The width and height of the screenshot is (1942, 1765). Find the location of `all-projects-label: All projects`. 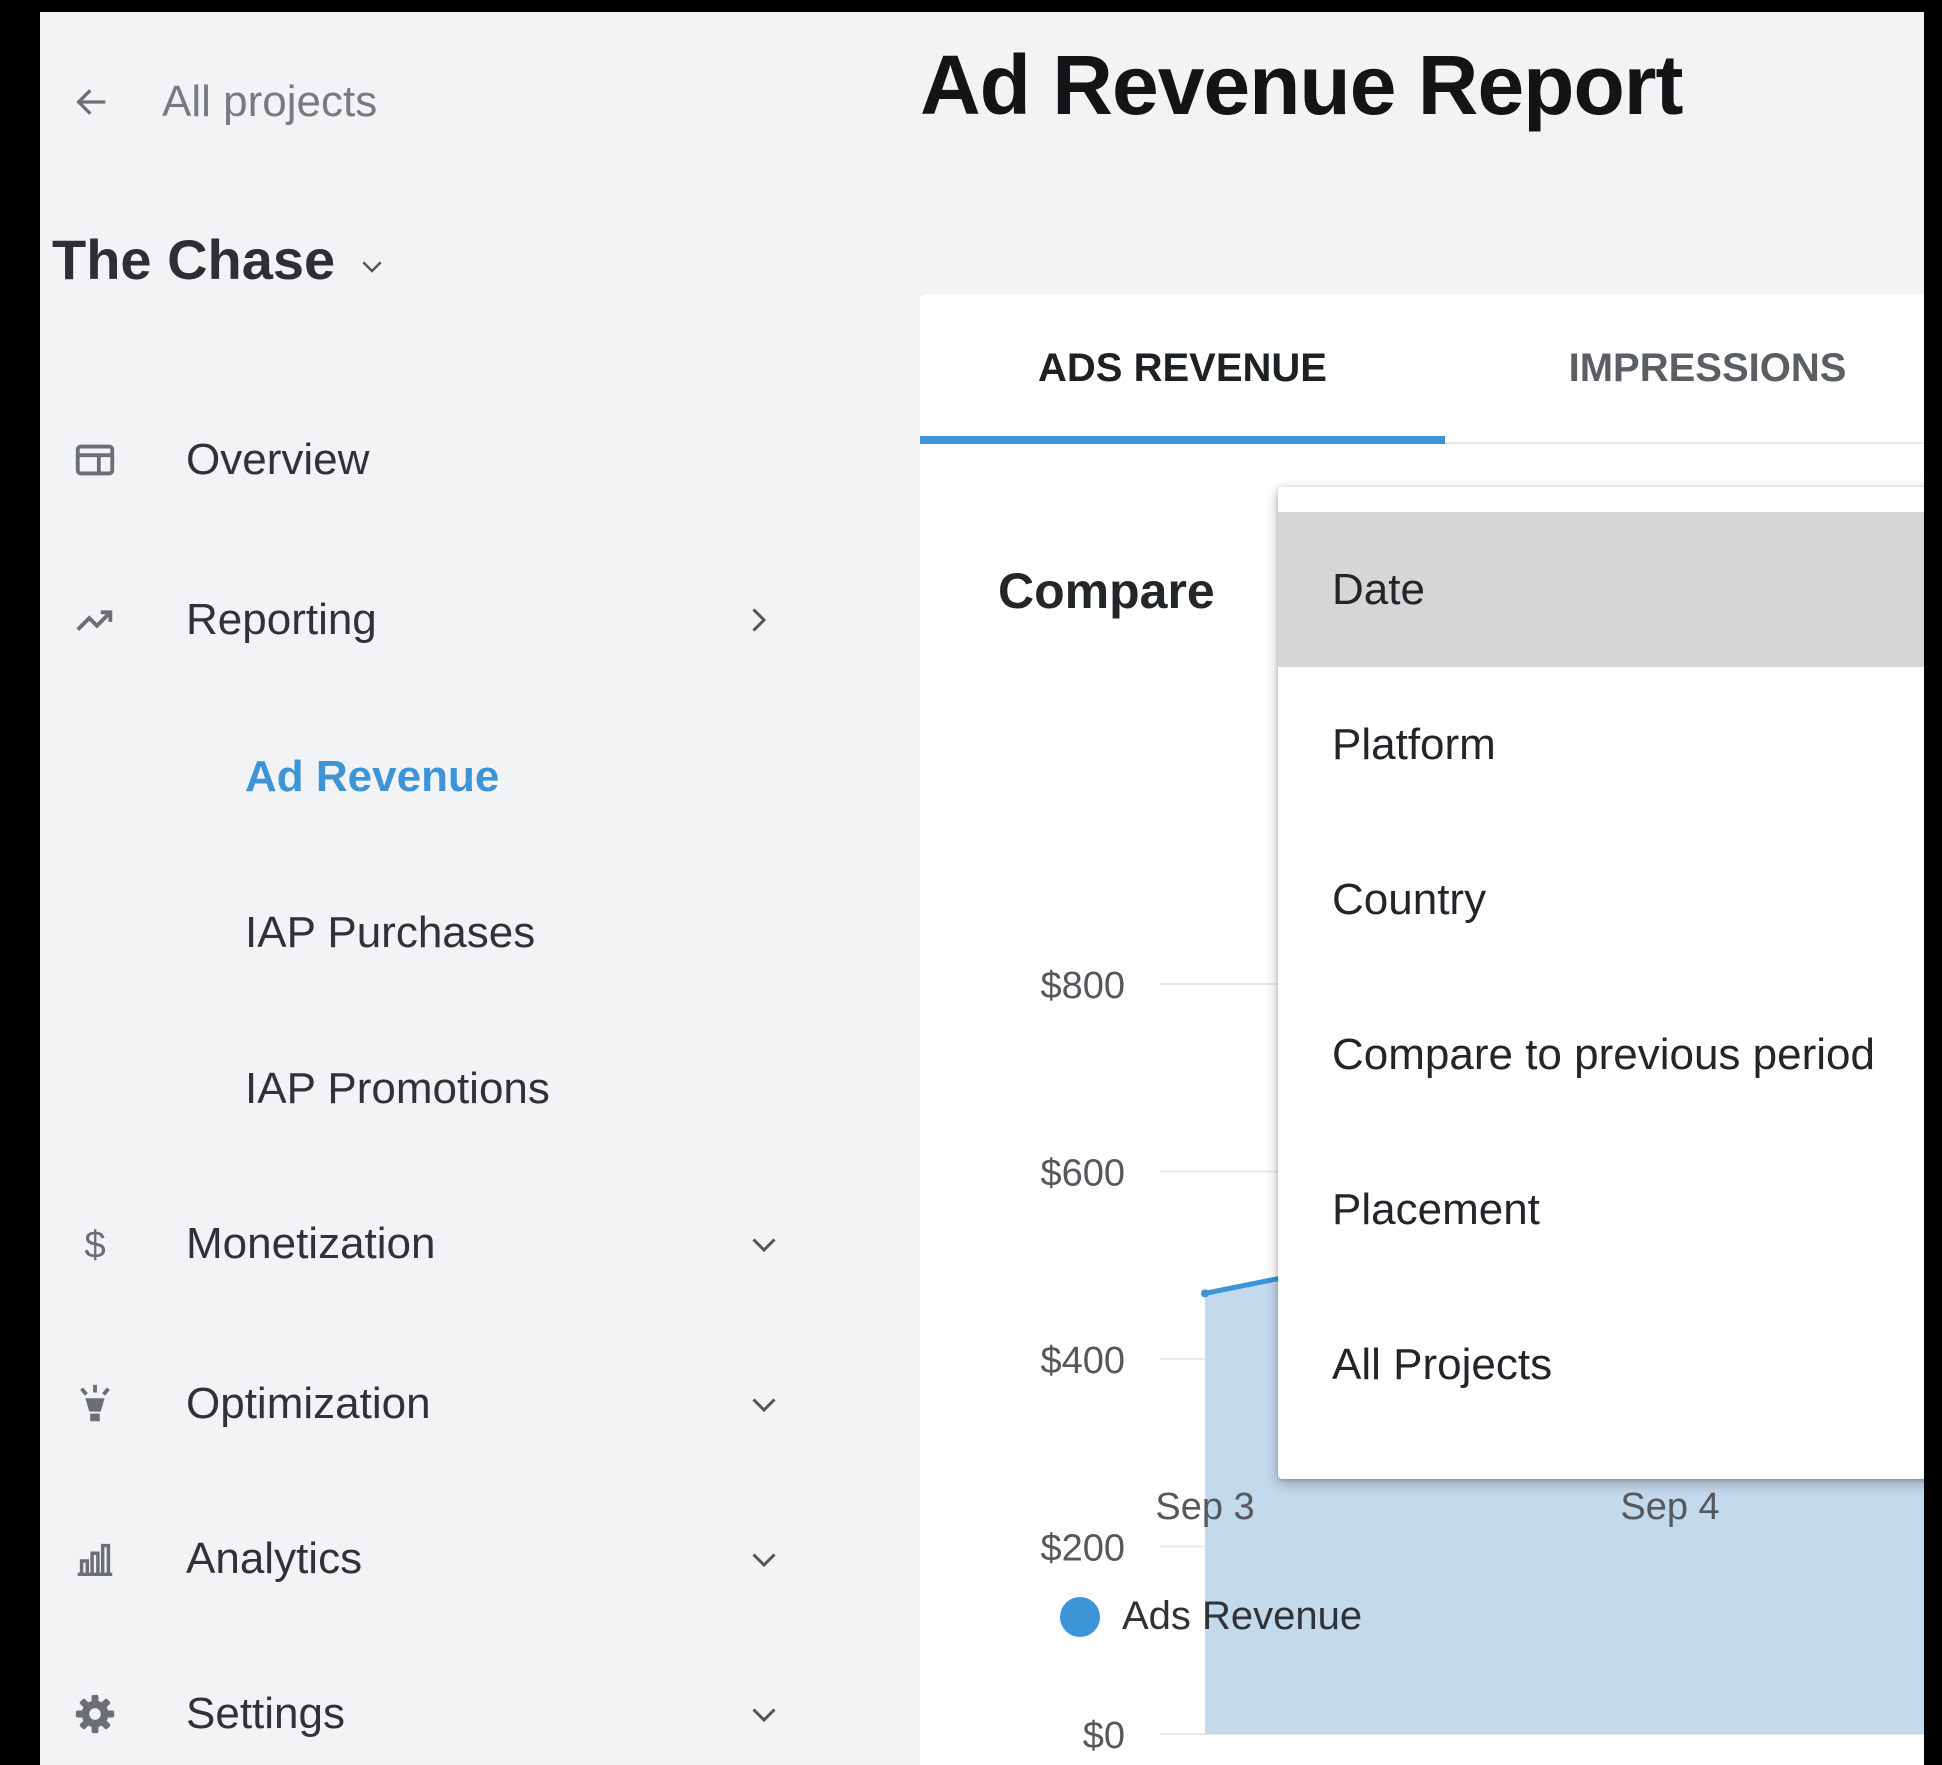

all-projects-label: All projects is located at coordinates (270, 101).